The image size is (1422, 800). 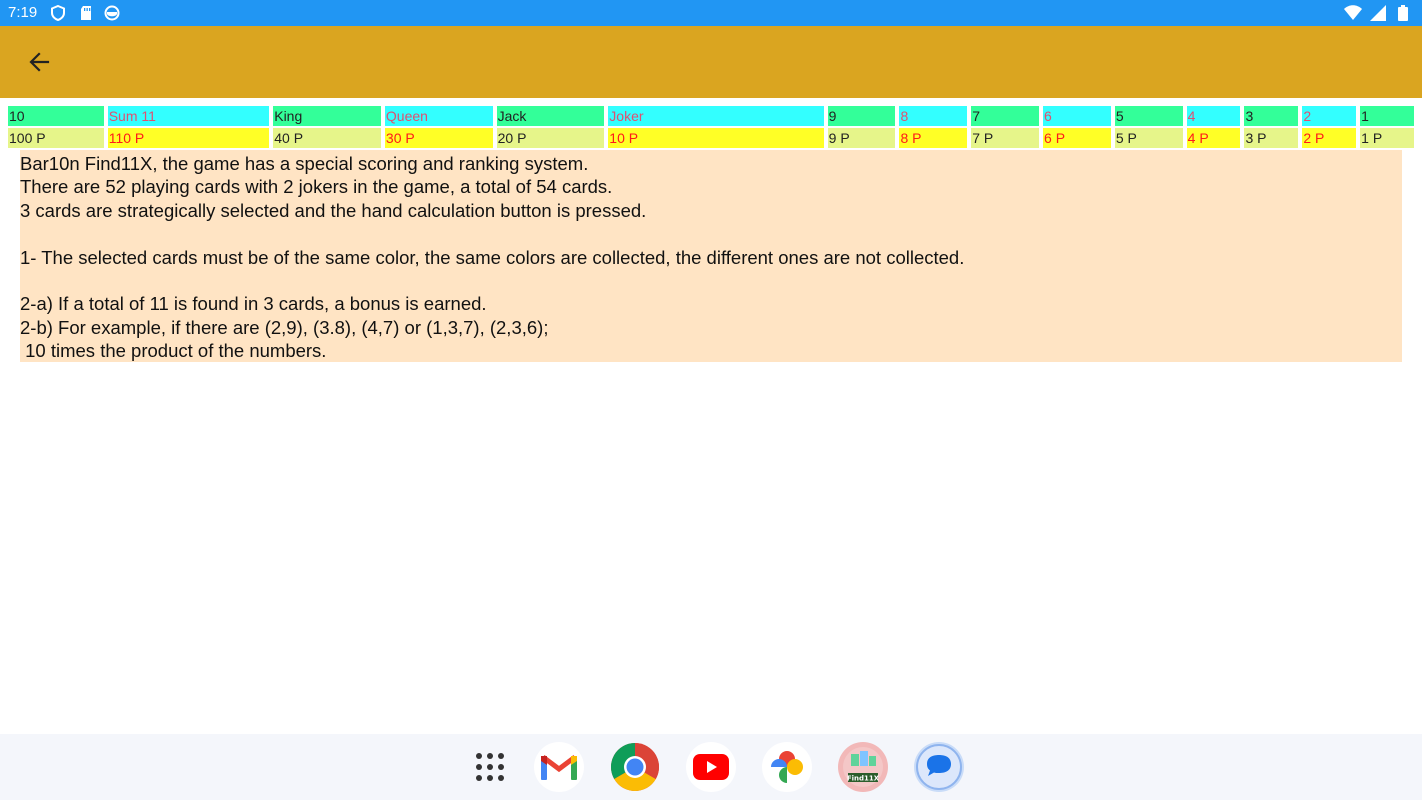 What do you see at coordinates (933, 116) in the screenshot?
I see `card-label: 8` at bounding box center [933, 116].